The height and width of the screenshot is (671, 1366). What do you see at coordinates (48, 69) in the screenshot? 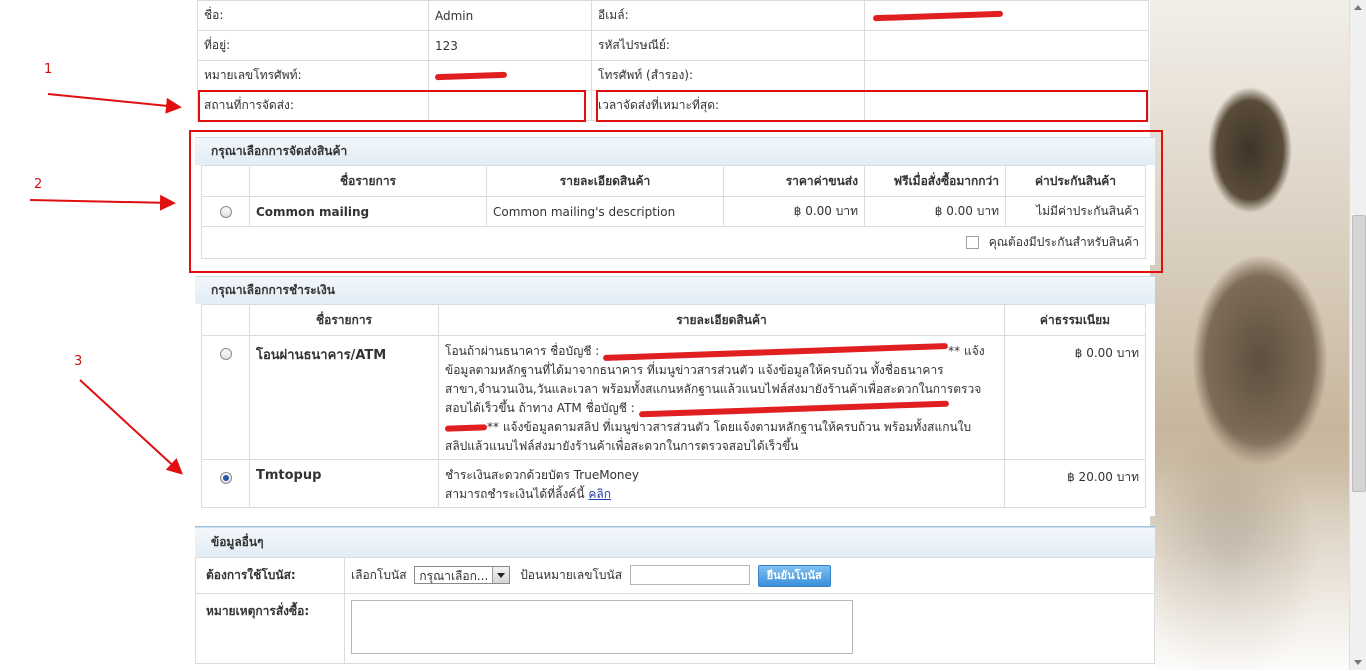
I see `annotation-label-1: 1` at bounding box center [48, 69].